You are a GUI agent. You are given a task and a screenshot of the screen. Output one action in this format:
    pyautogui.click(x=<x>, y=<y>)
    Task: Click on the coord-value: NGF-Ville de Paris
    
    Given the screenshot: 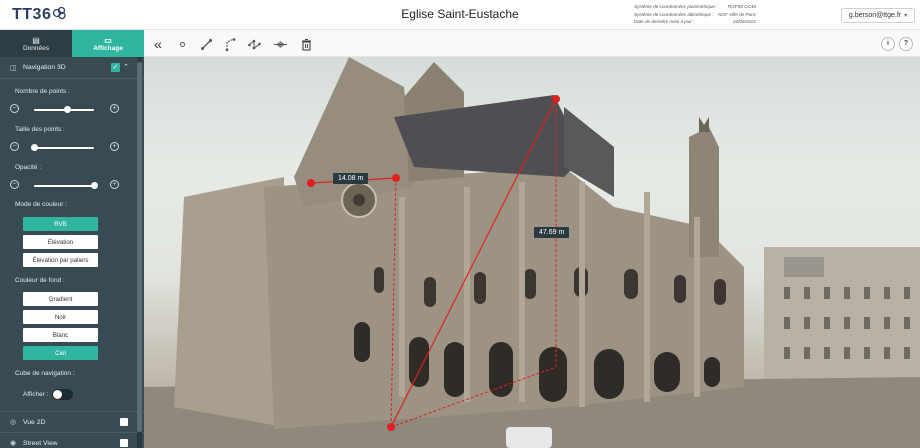 What is the action you would take?
    pyautogui.click(x=737, y=14)
    